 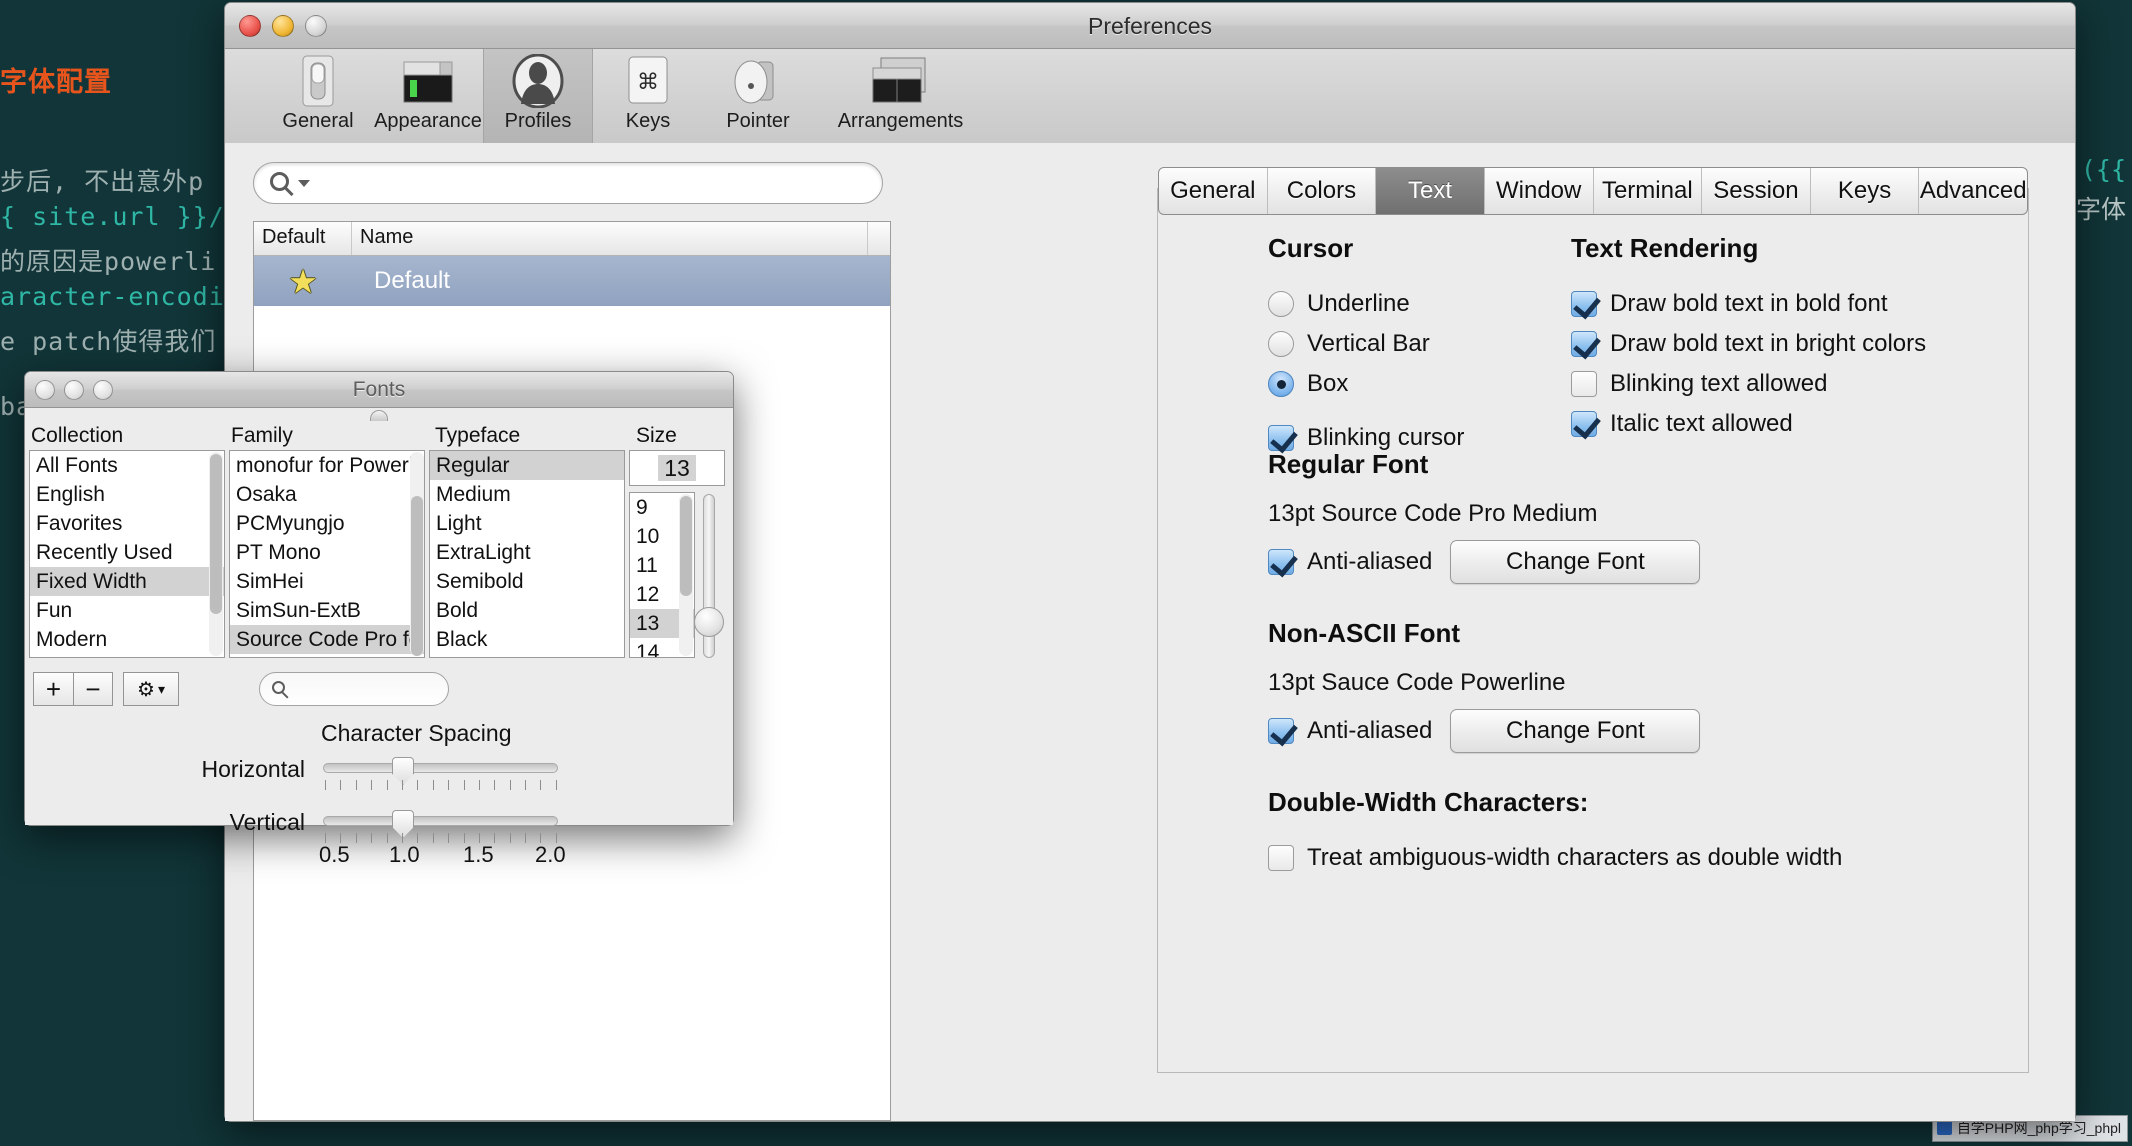 I want to click on list-item: Modern, so click(x=127, y=639).